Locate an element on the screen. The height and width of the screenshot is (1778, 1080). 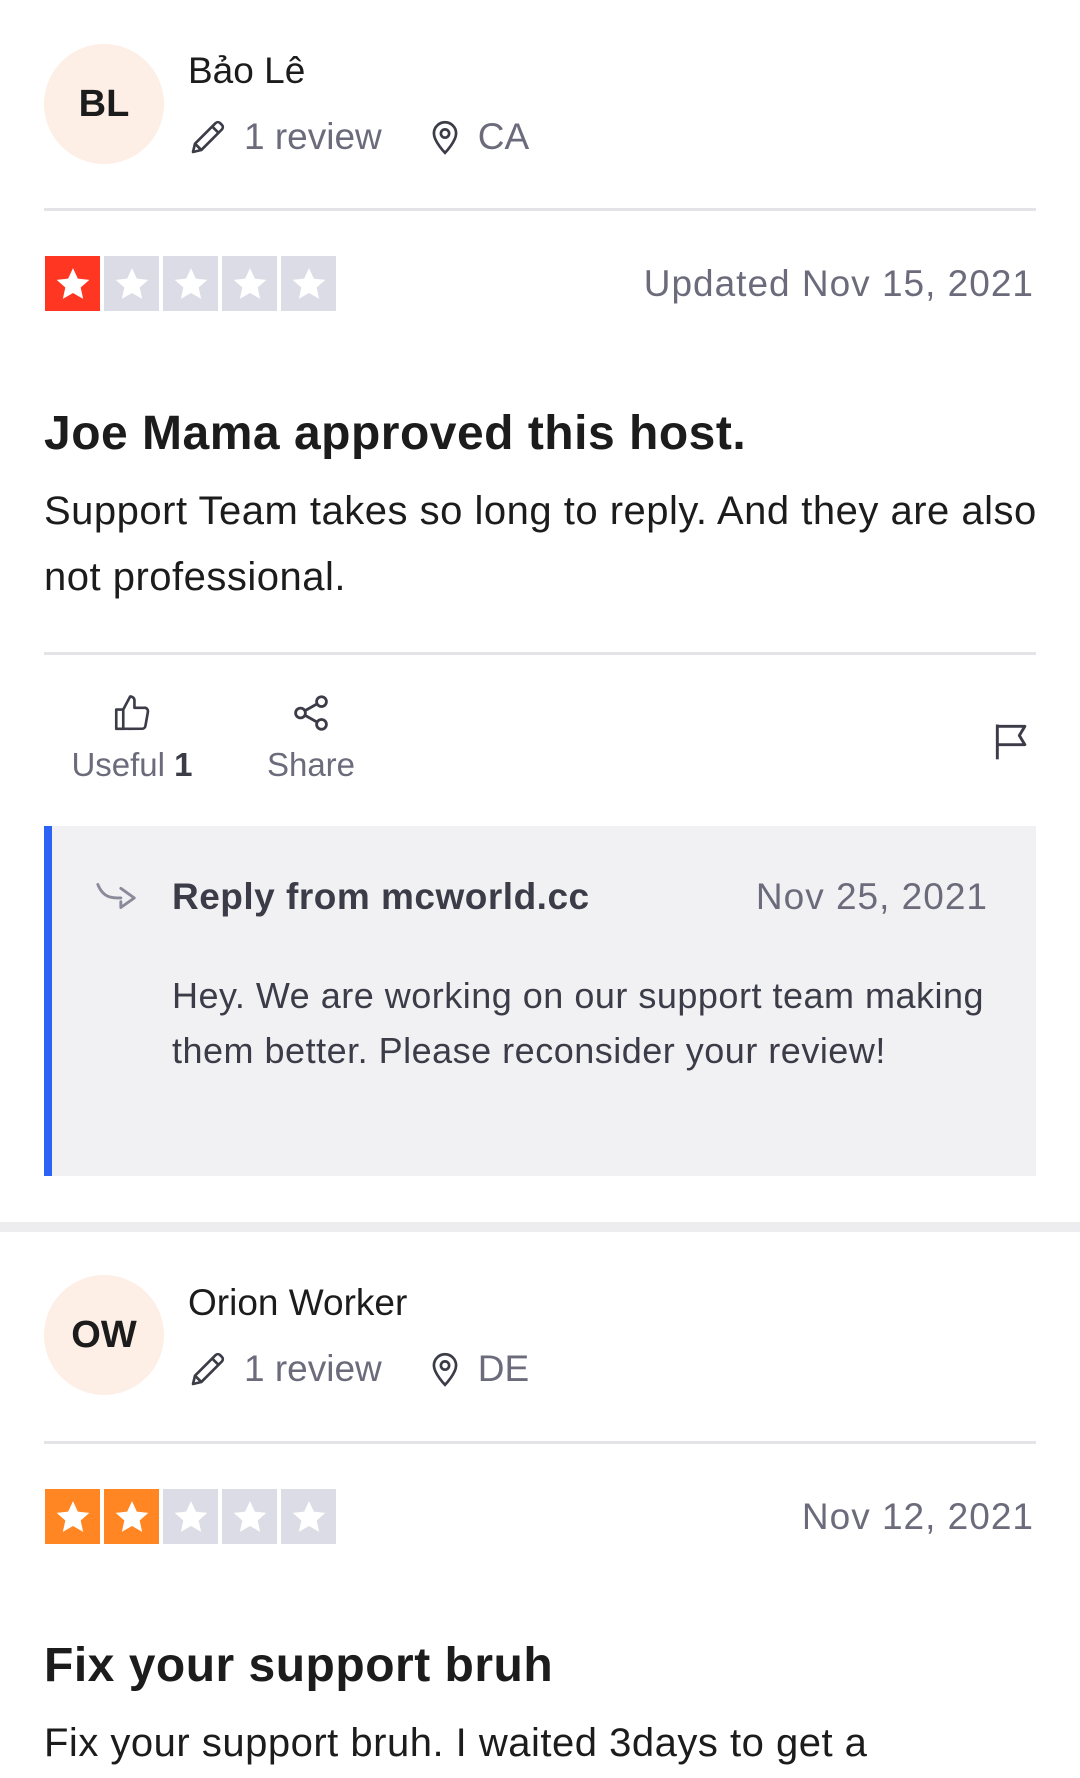
share-button: Share is located at coordinates (311, 738).